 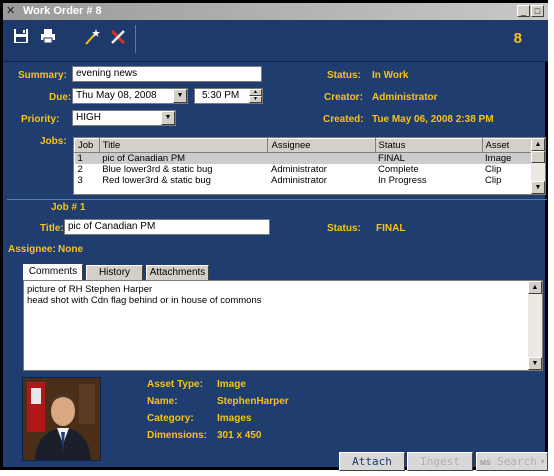 I want to click on column-header: Asset, so click(x=507, y=145).